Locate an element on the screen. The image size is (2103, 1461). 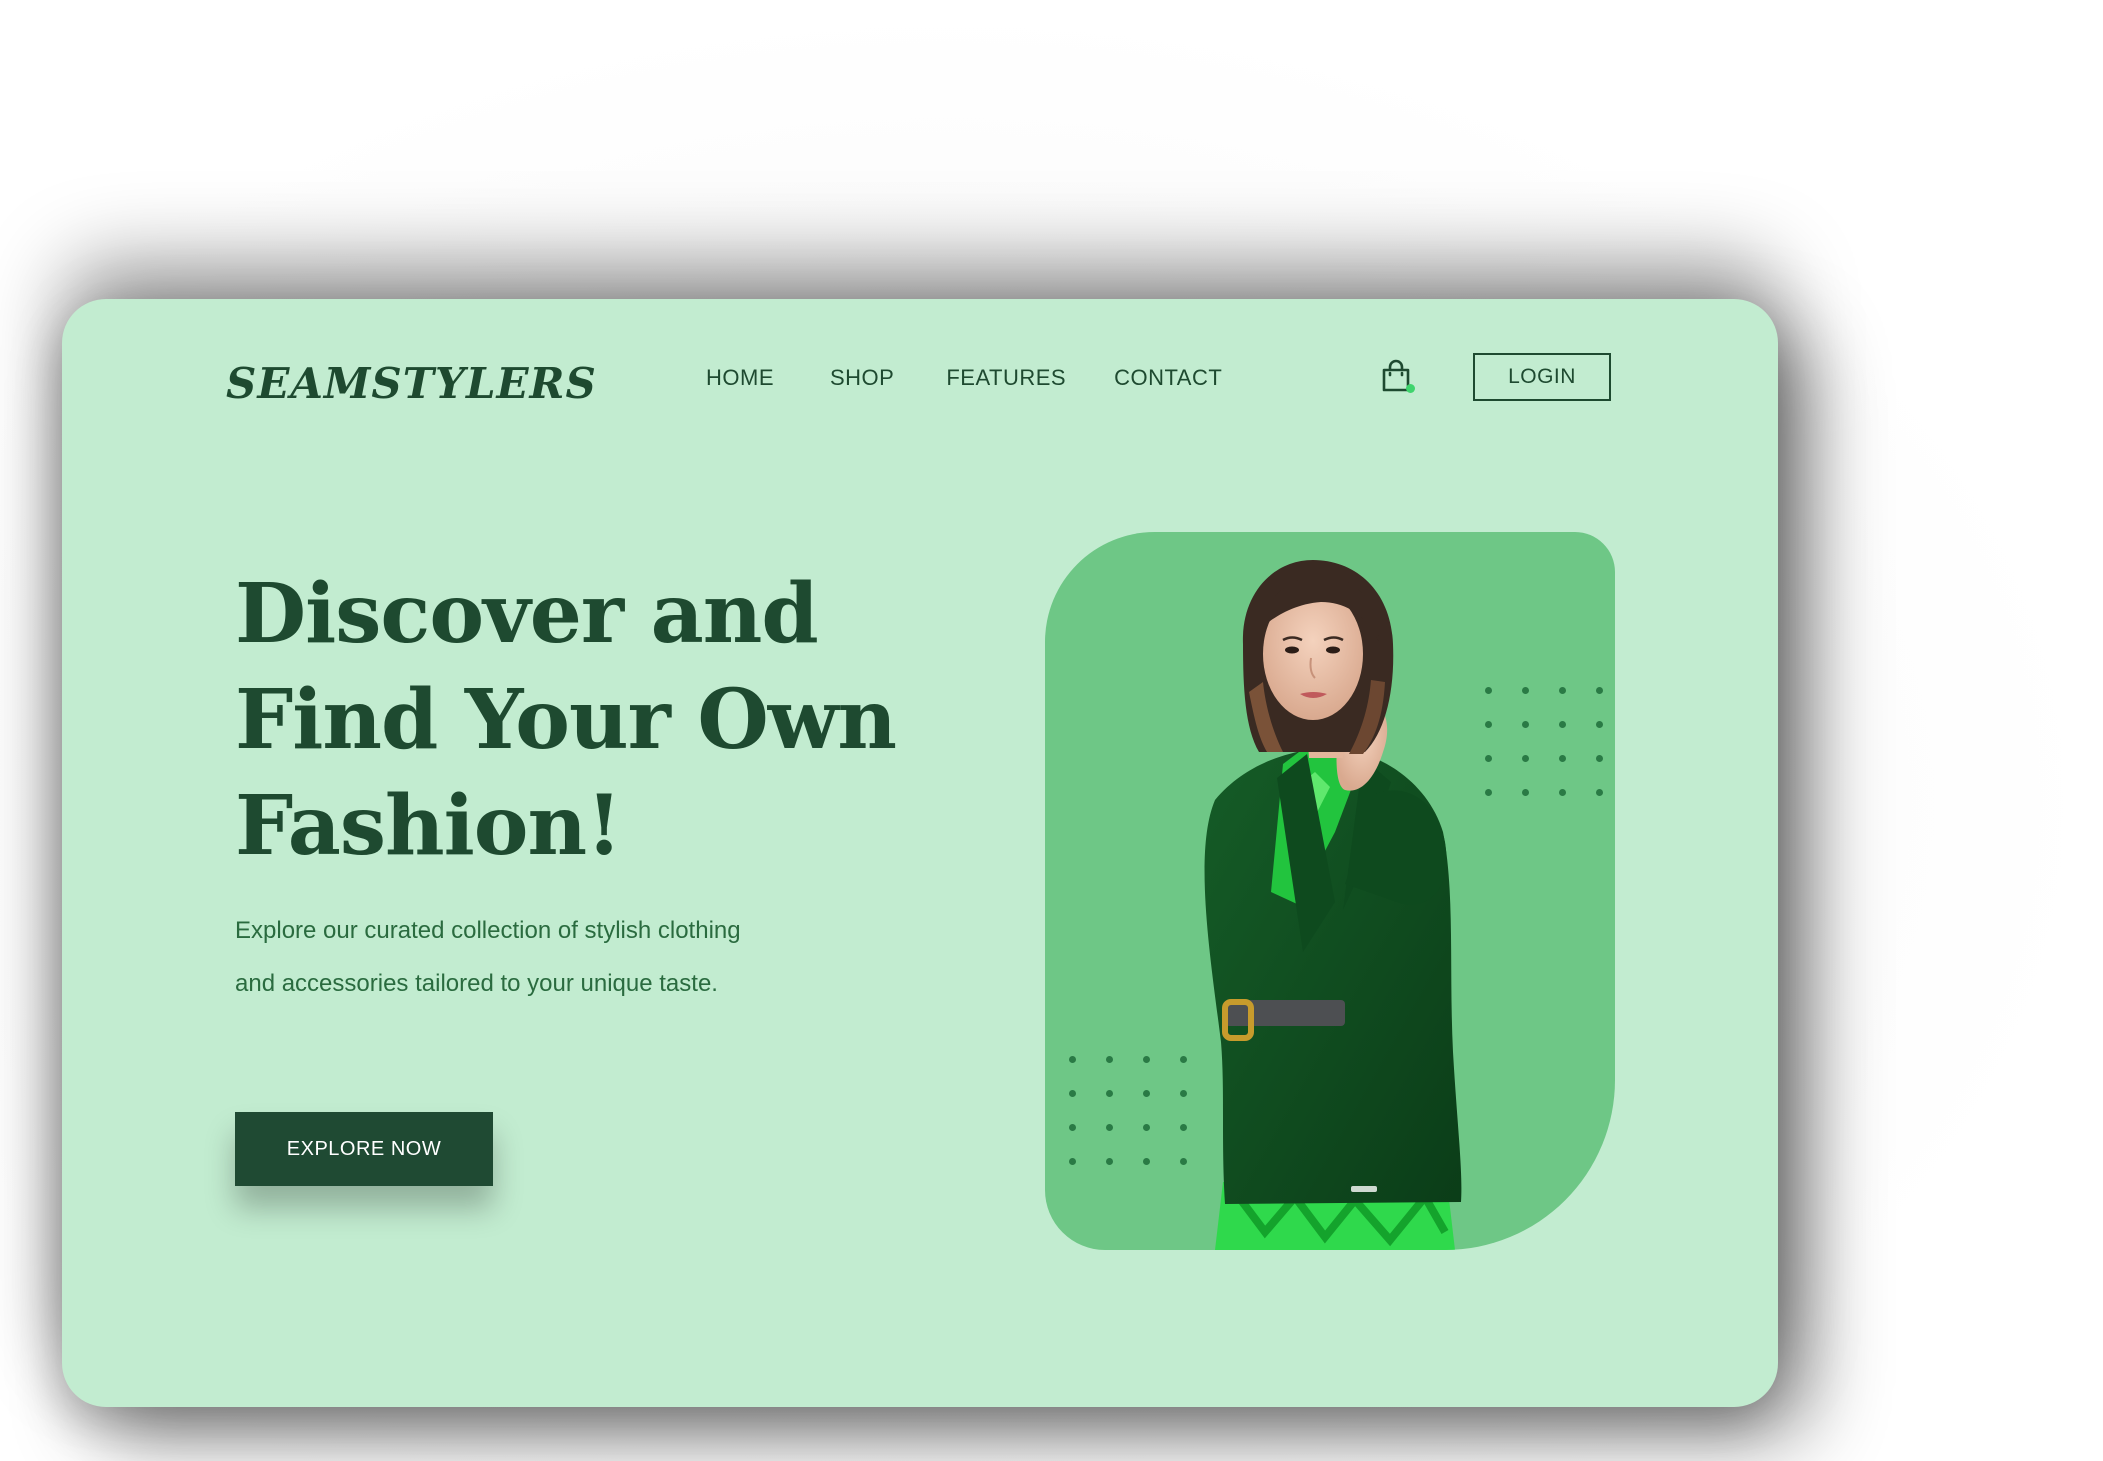
headline-line-1: Discover and is located at coordinates (527, 614).